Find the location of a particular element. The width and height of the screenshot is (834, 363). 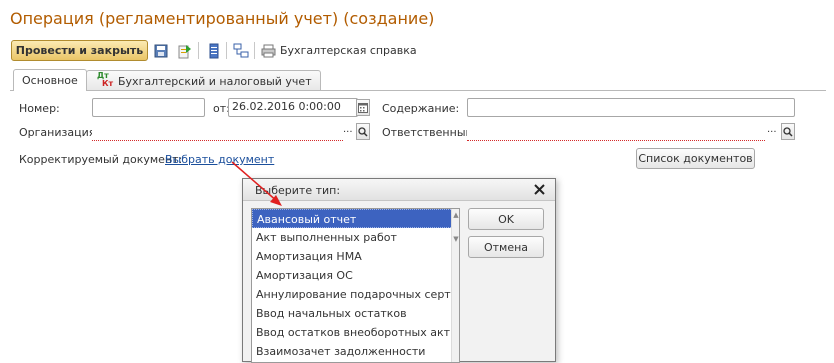

responsible-field is located at coordinates (616, 131).